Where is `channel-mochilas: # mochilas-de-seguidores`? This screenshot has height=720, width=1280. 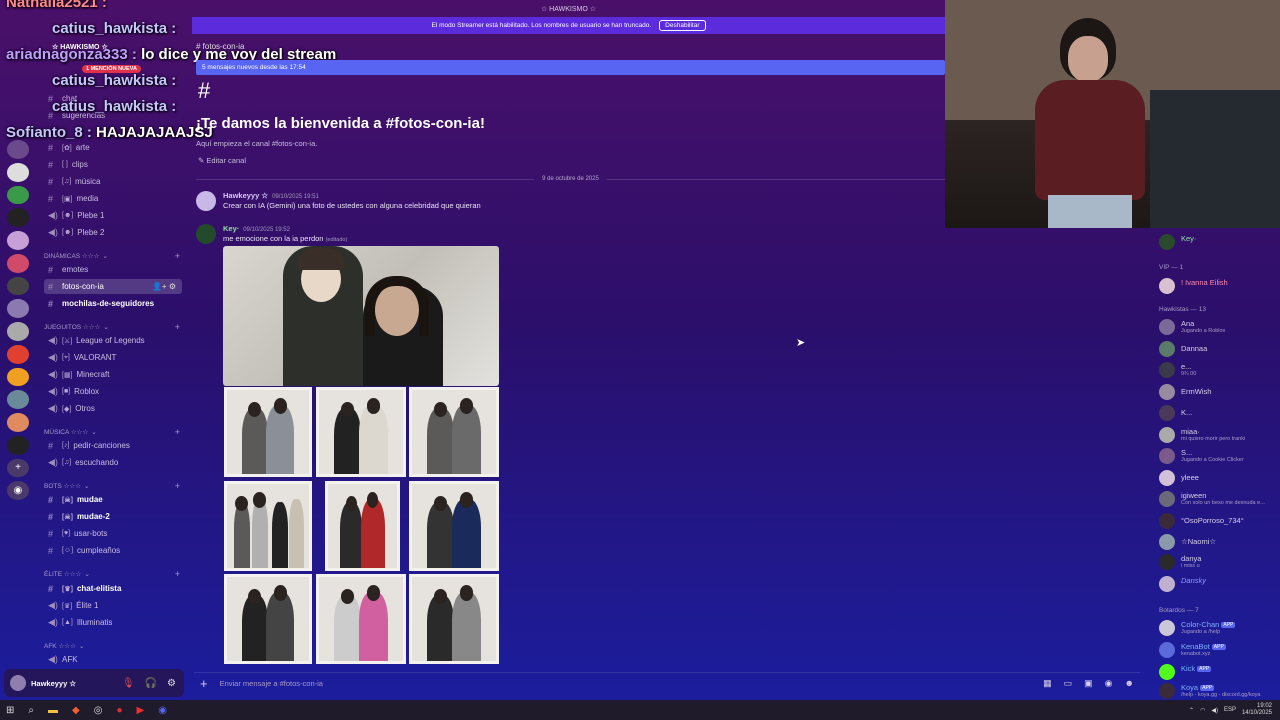
channel-mochilas: # mochilas-de-seguidores is located at coordinates (113, 303).